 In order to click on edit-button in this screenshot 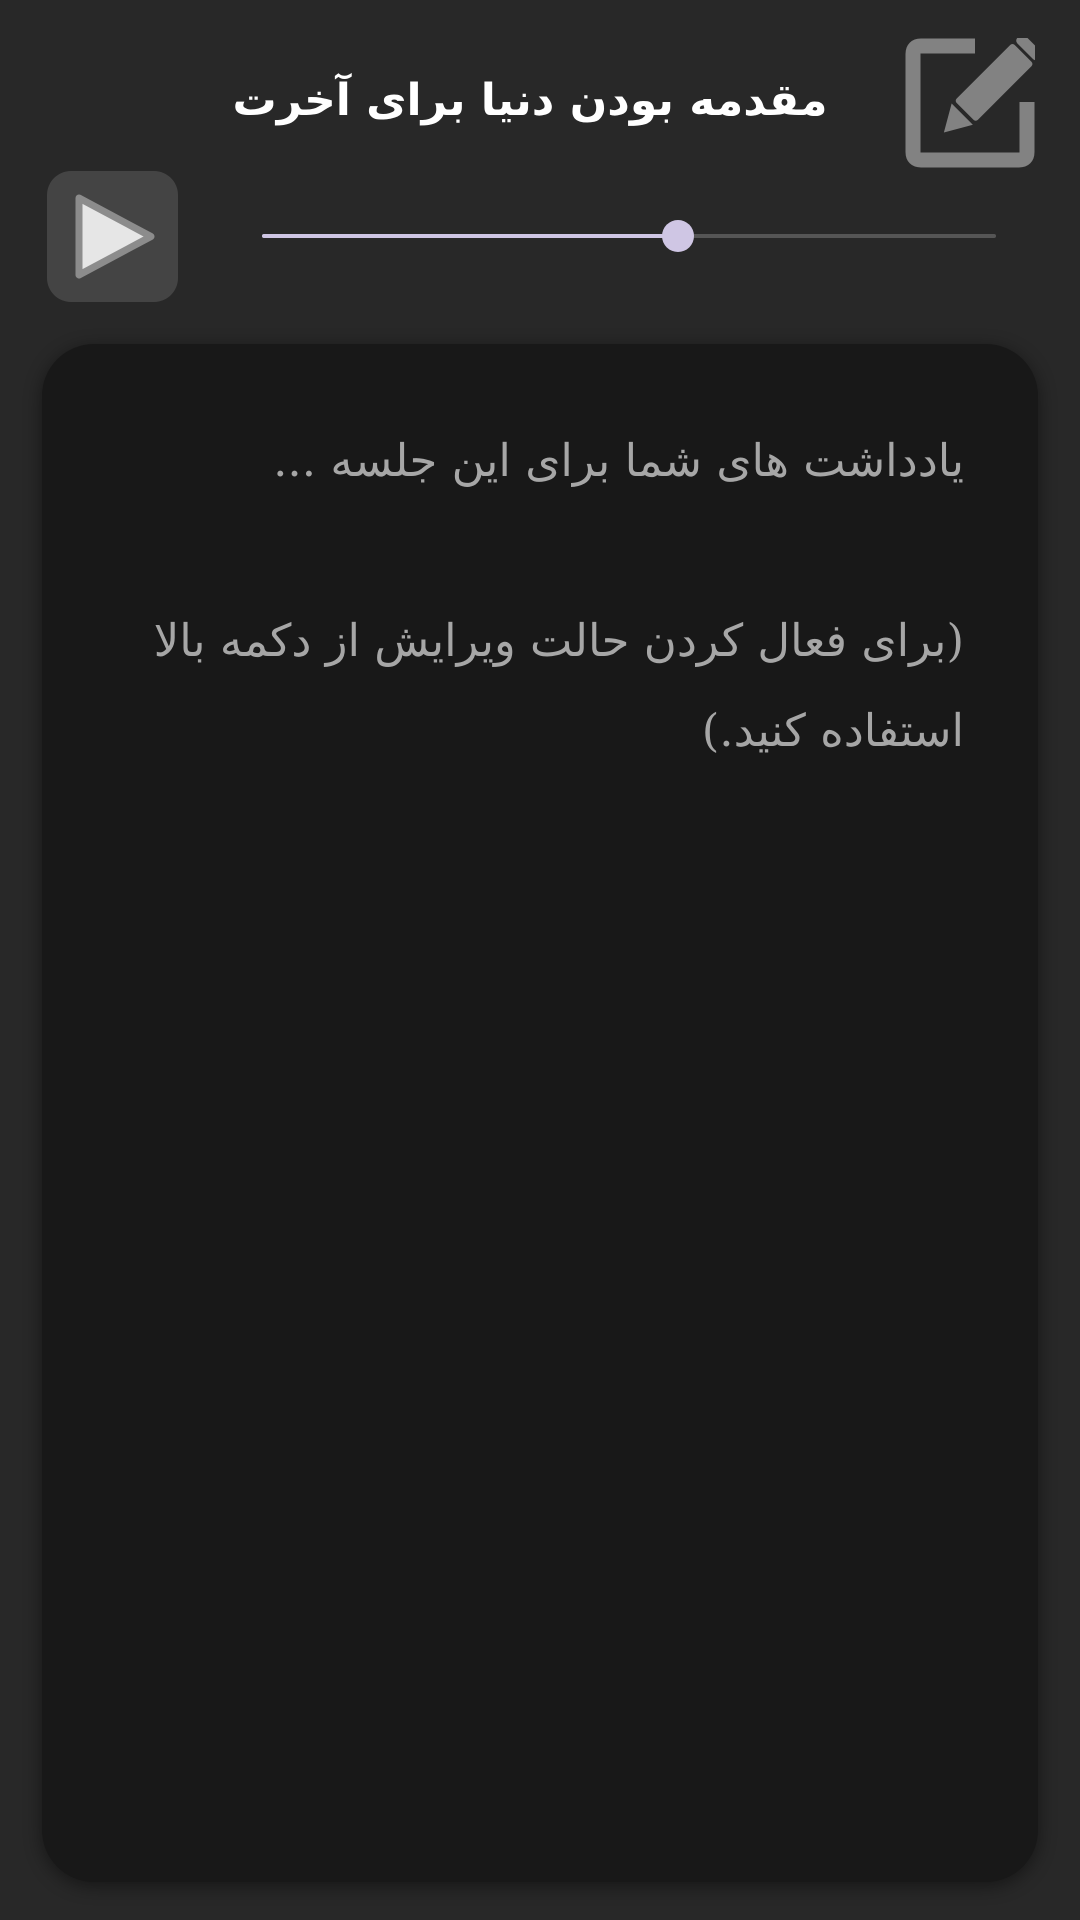, I will do `click(970, 103)`.